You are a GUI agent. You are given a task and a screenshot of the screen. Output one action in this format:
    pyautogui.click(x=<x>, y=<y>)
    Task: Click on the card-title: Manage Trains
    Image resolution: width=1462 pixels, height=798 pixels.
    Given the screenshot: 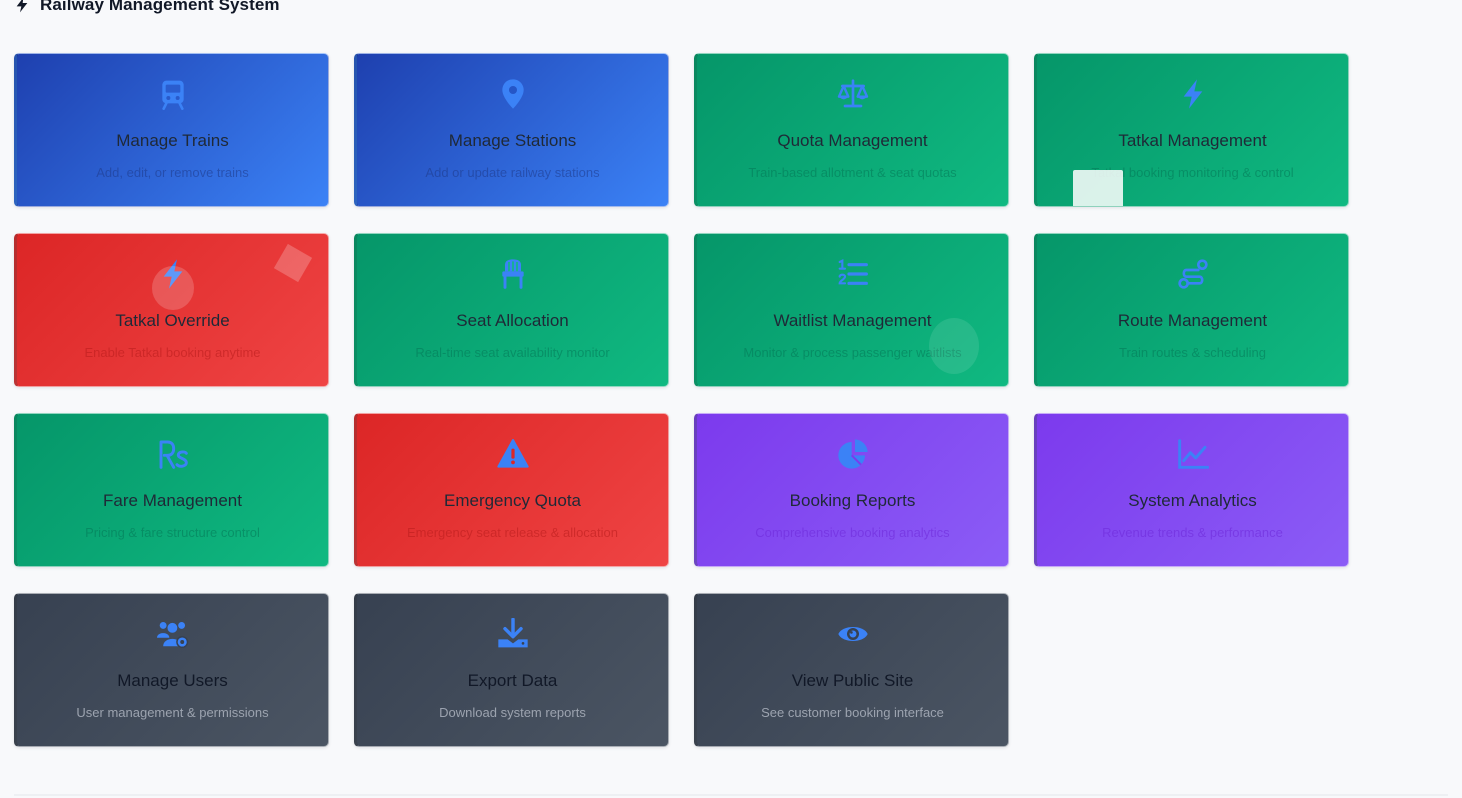 What is the action you would take?
    pyautogui.click(x=172, y=140)
    